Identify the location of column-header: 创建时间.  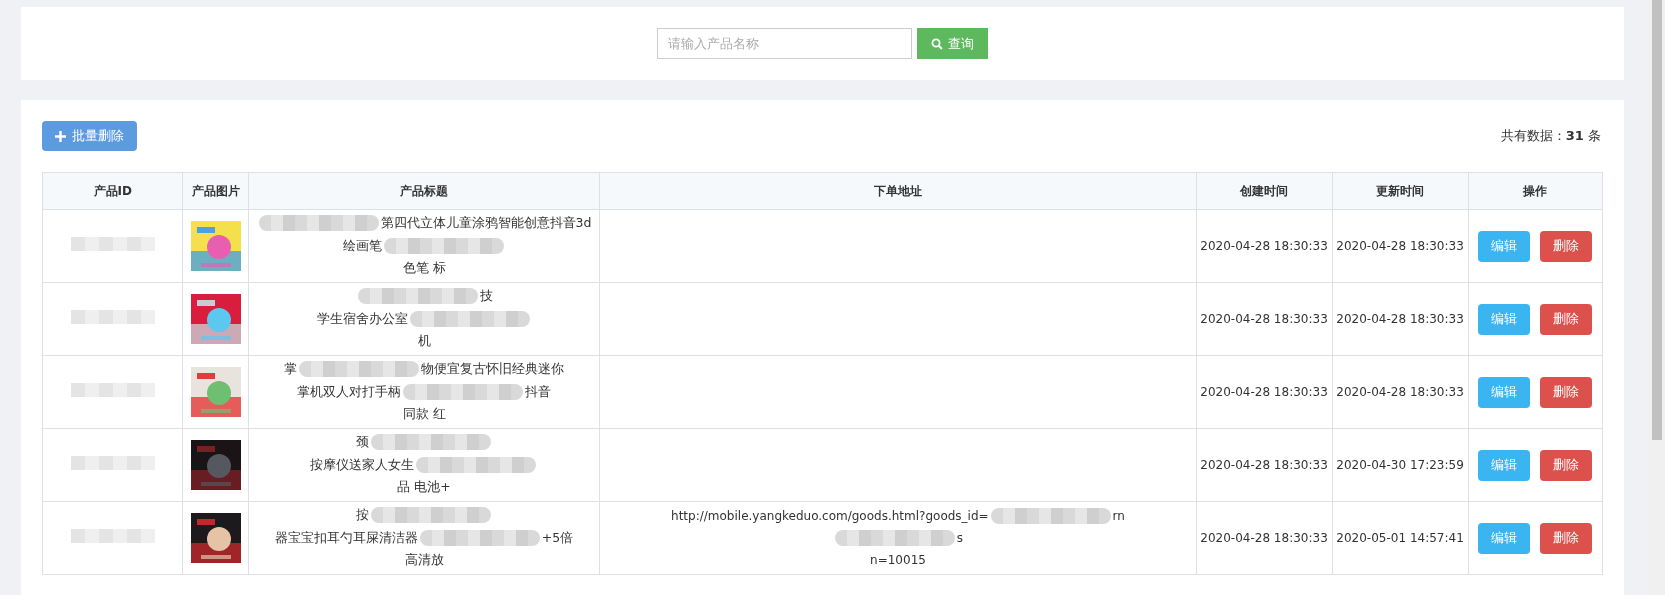
(1264, 191).